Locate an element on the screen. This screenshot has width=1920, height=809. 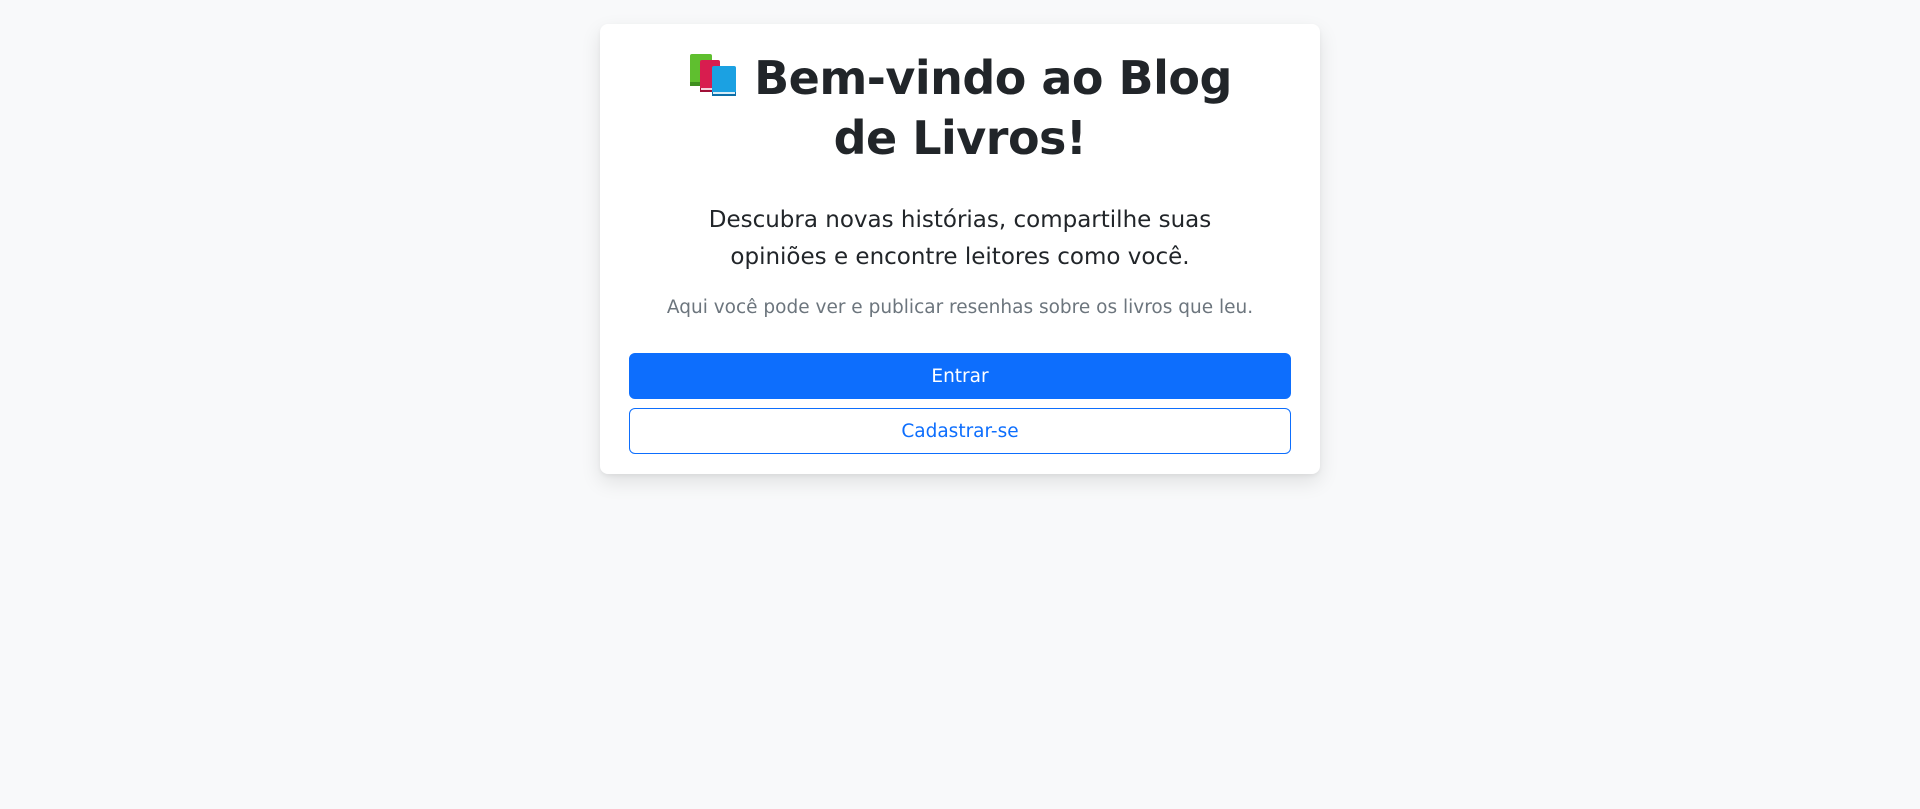
register-button: Cadastrar-se is located at coordinates (960, 431).